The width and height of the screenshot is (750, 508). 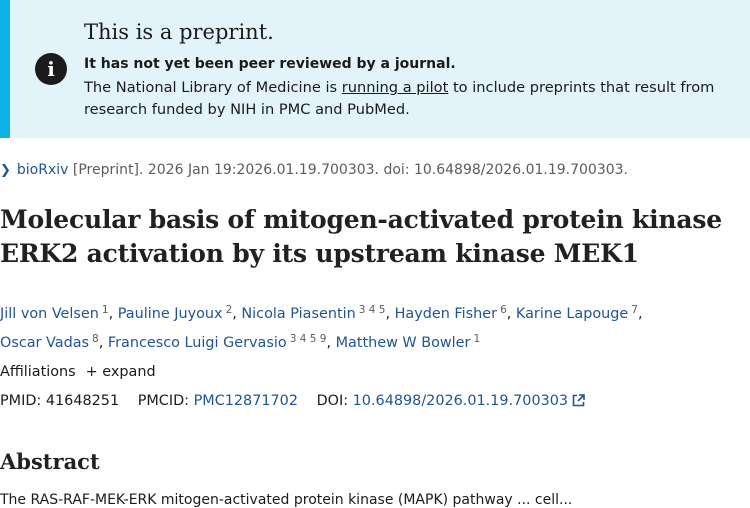 I want to click on author-affiliation-sup: 8, so click(x=95, y=339).